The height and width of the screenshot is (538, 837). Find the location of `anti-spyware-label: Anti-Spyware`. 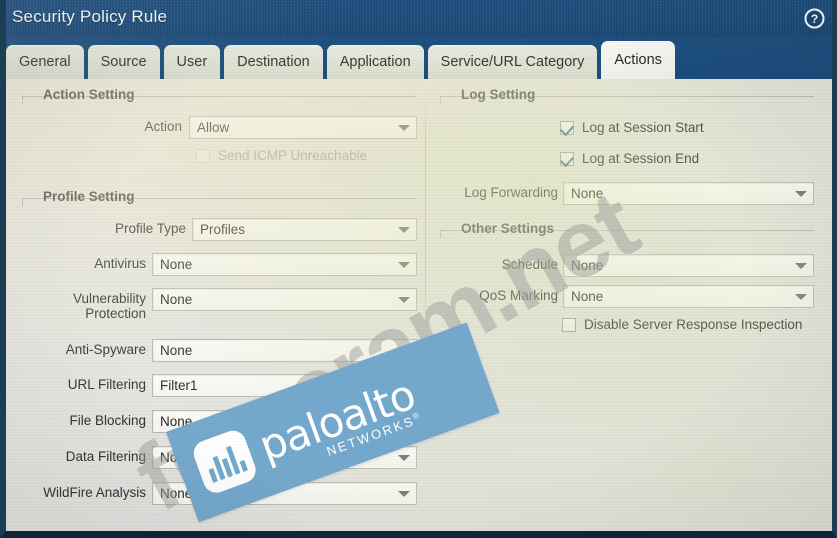

anti-spyware-label: Anti-Spyware is located at coordinates (105, 349).